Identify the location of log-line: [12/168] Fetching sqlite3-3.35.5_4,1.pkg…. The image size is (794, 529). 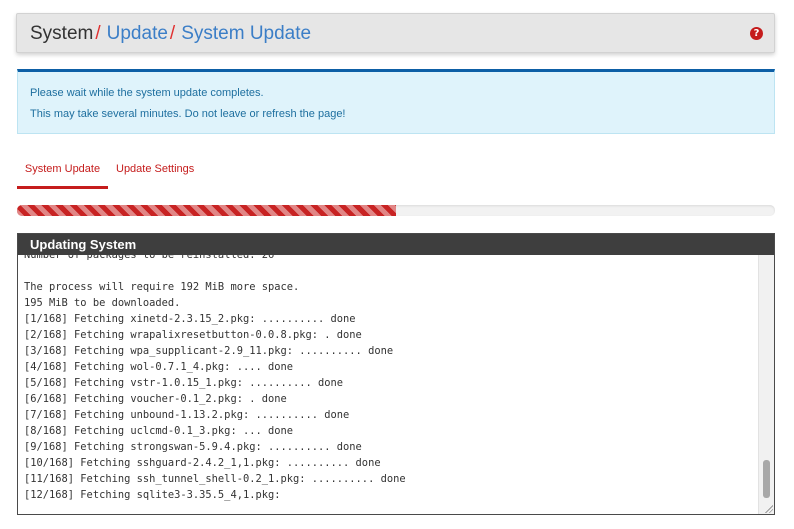
(152, 495).